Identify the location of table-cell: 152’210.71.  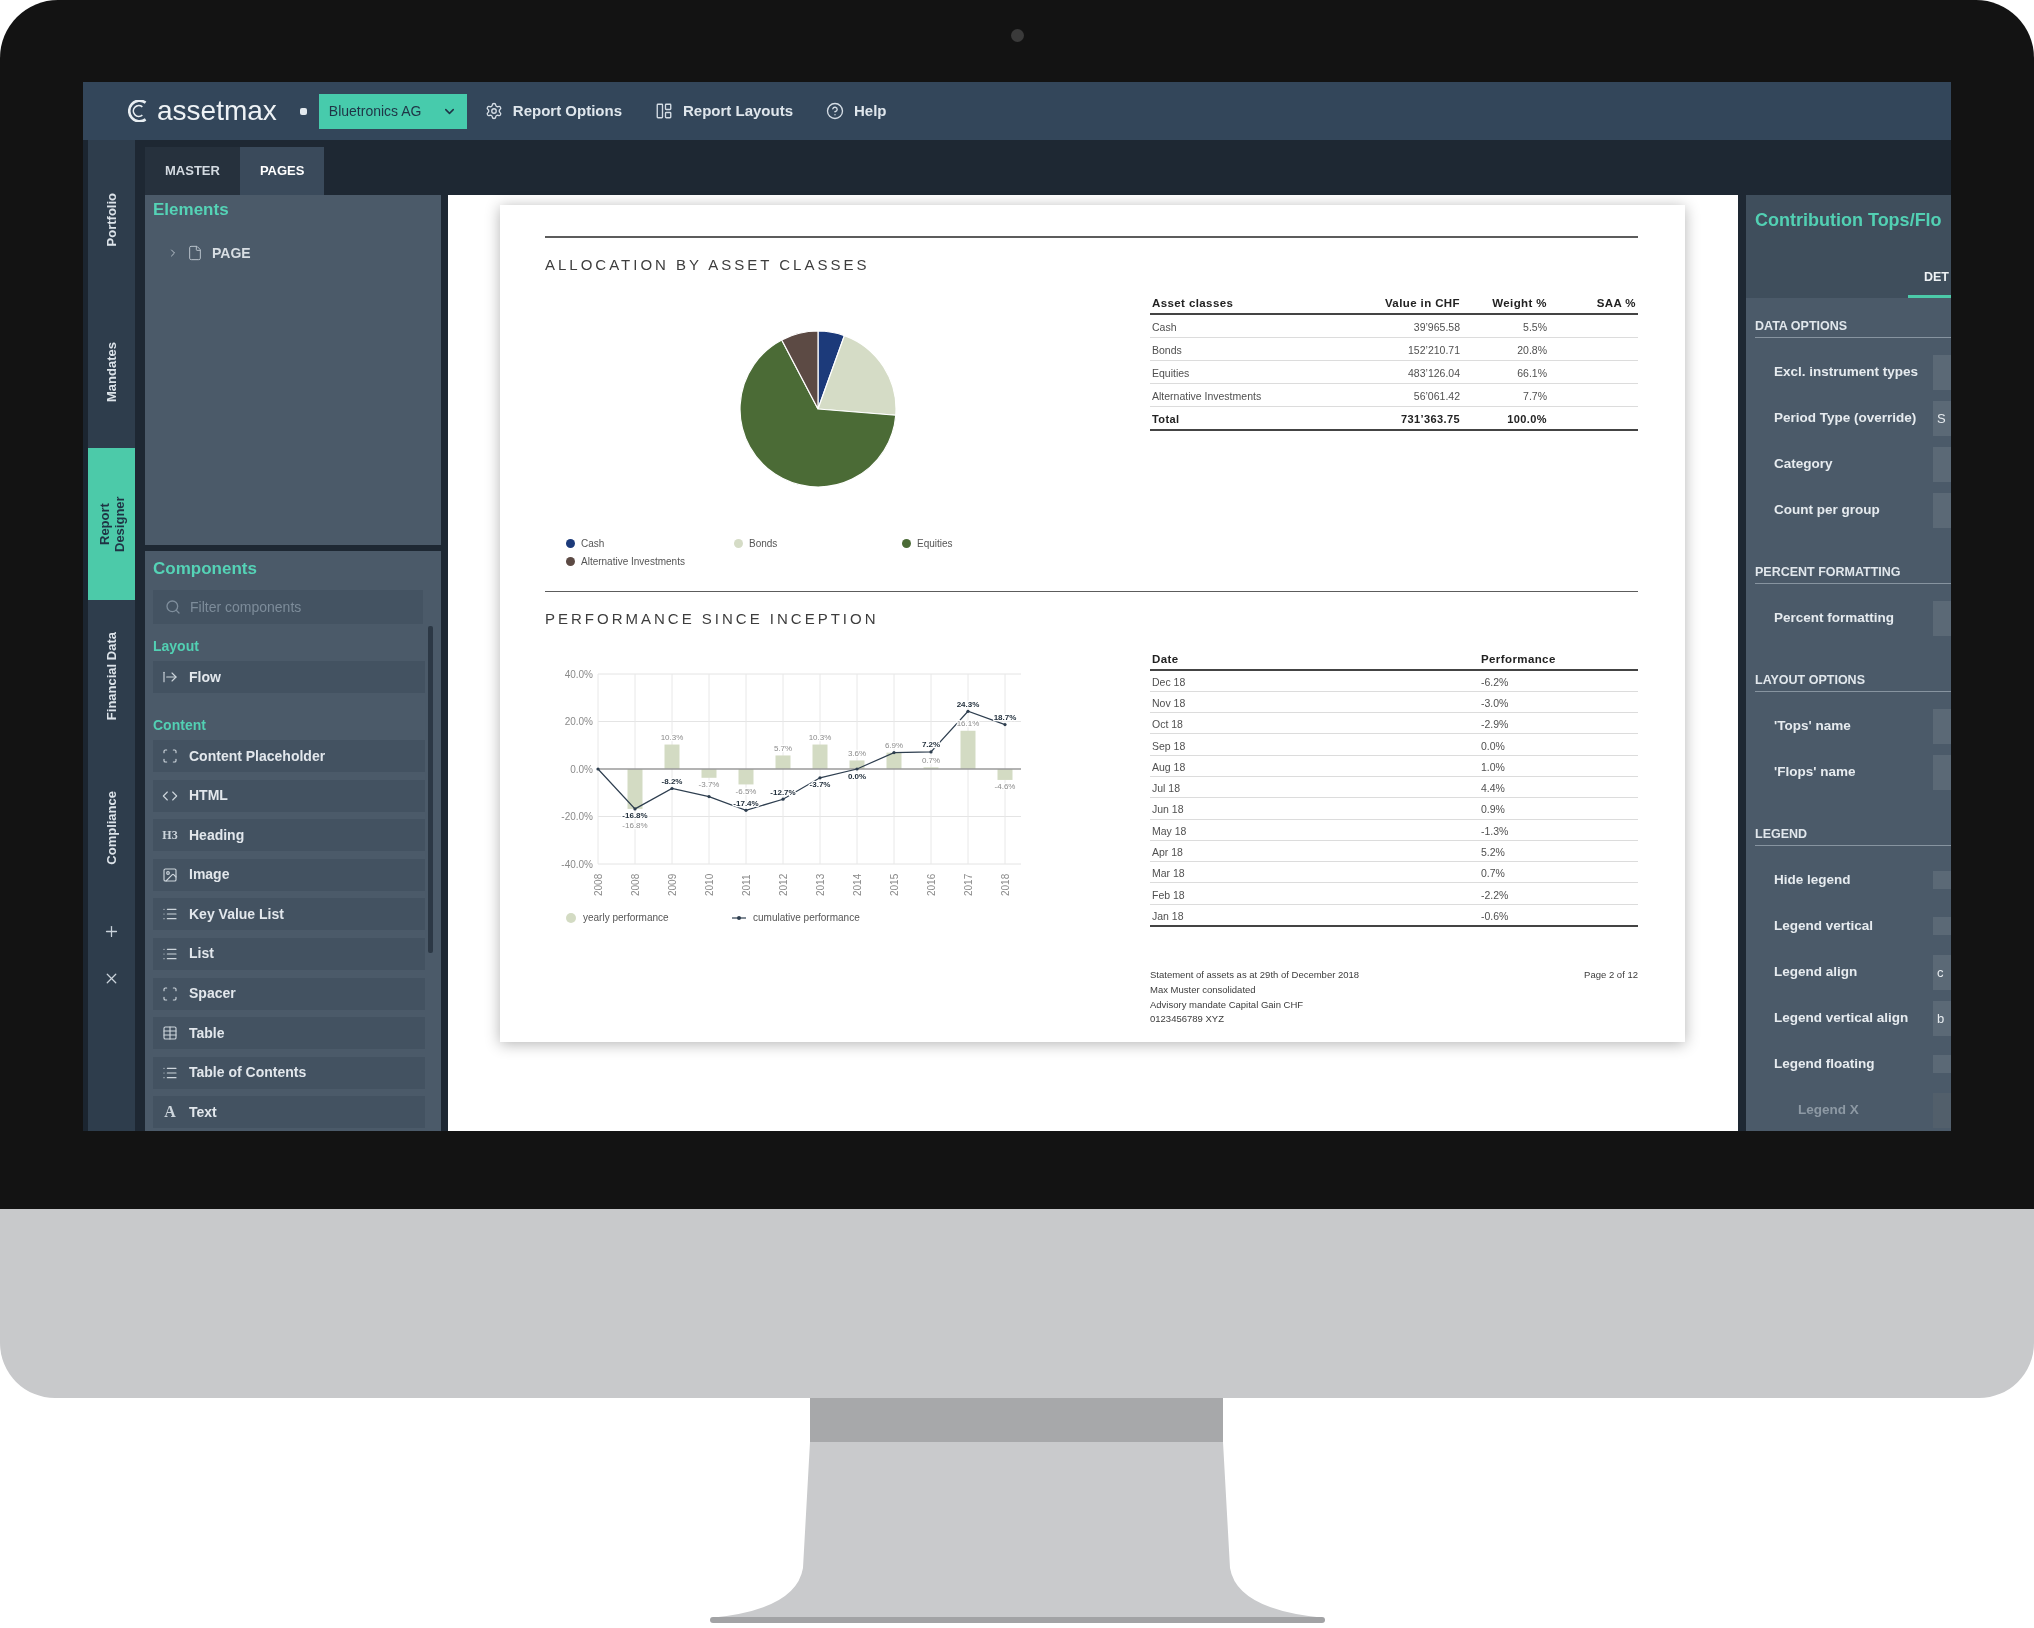
(1434, 349).